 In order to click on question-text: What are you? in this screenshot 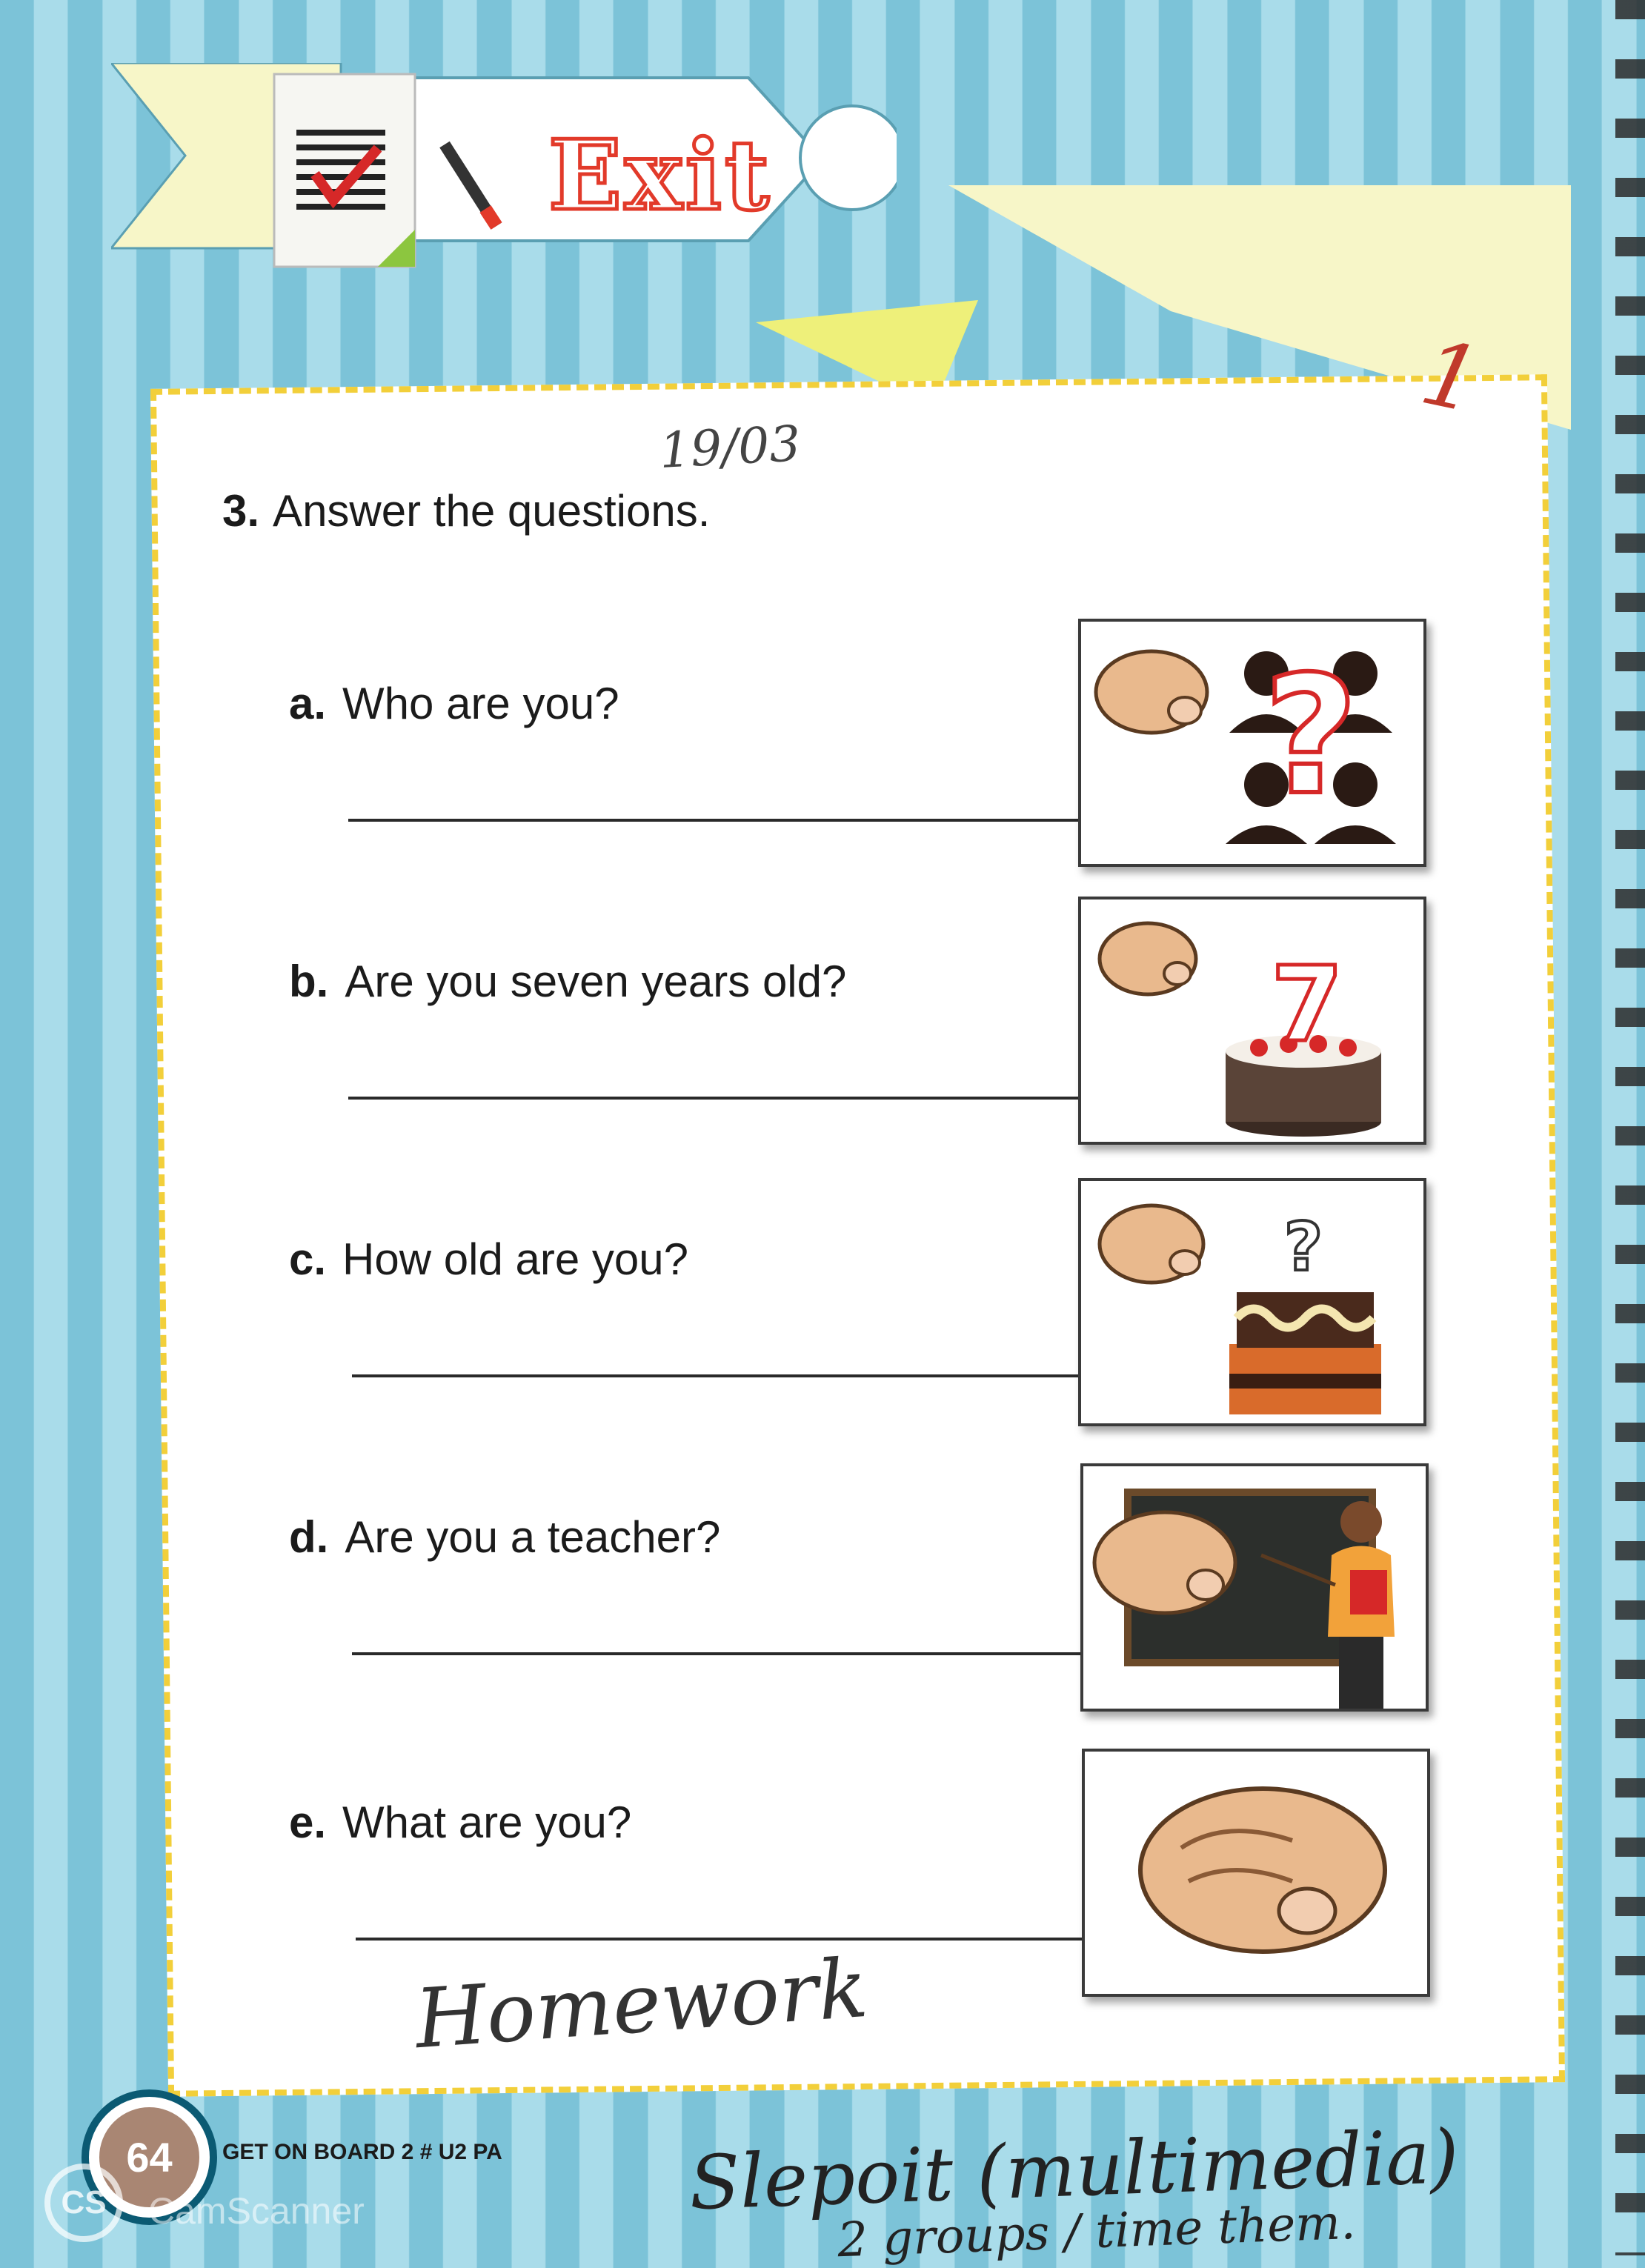, I will do `click(487, 1822)`.